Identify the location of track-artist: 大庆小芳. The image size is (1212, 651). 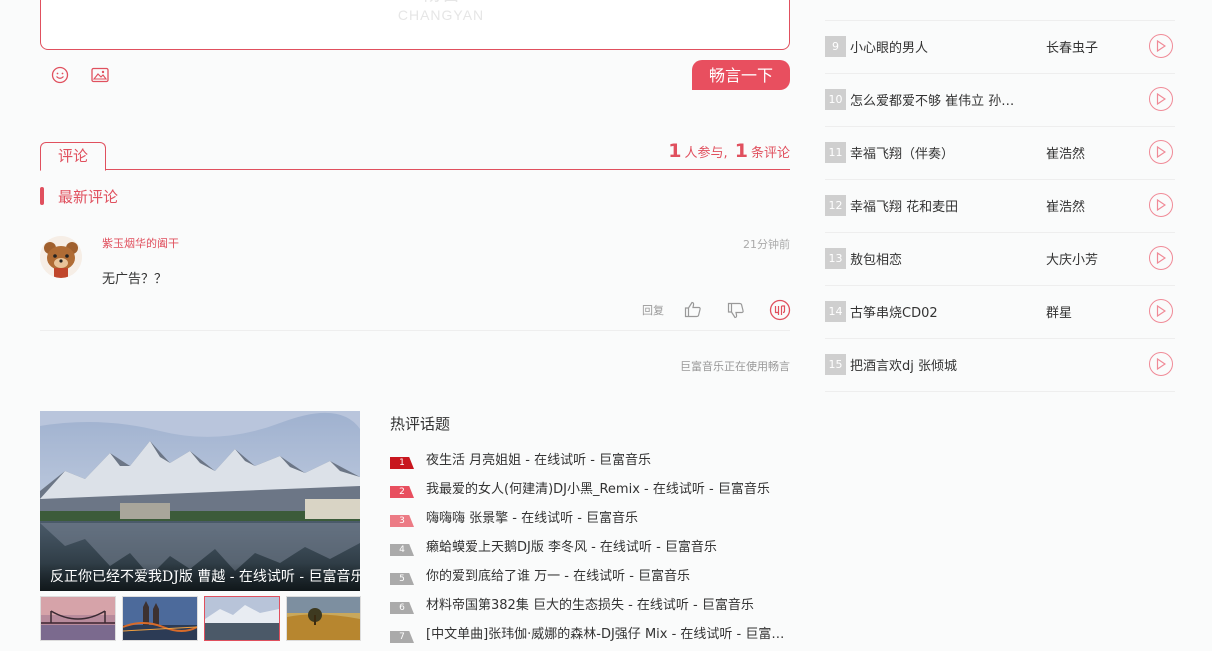
(1072, 258).